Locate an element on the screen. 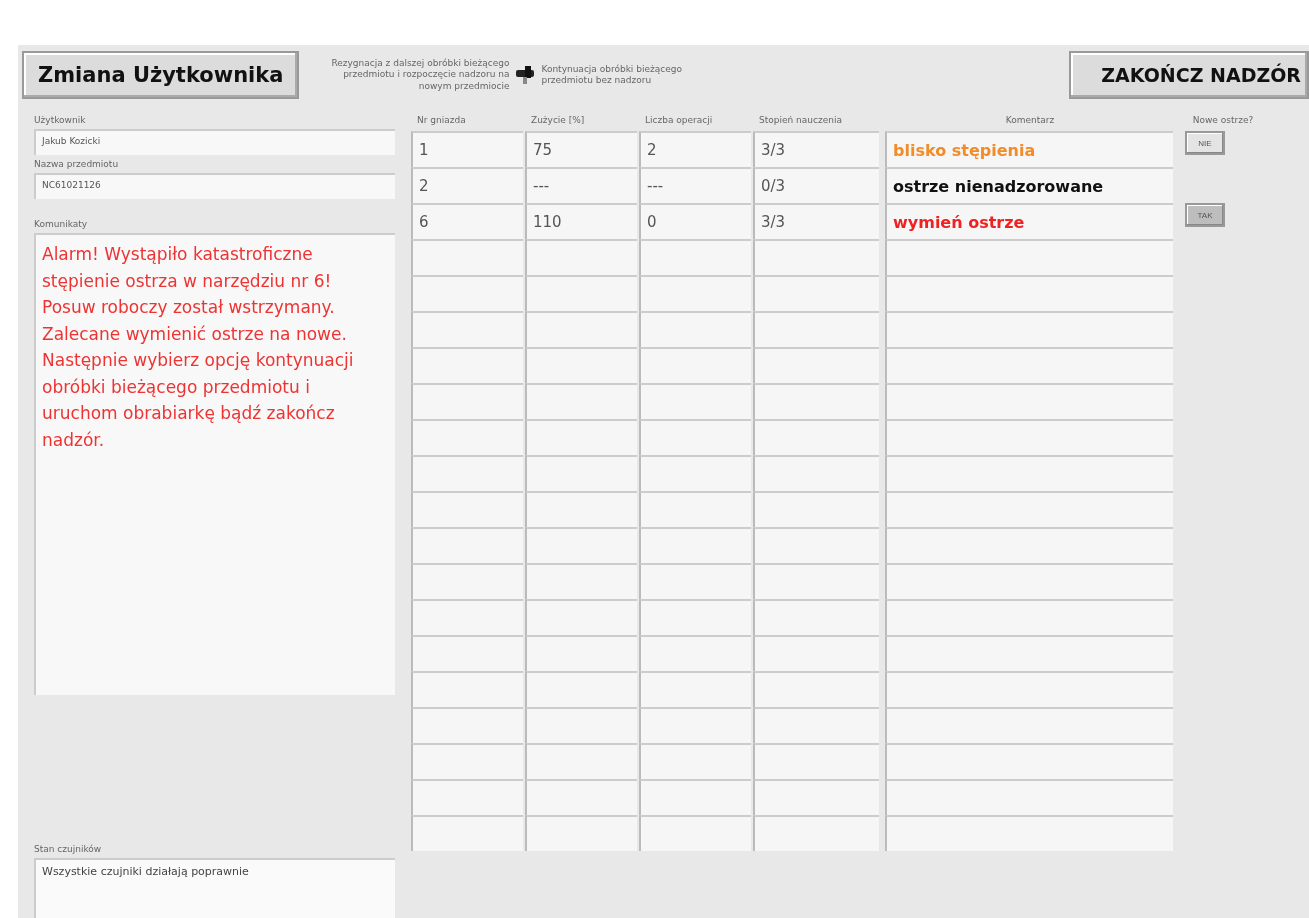 The width and height of the screenshot is (1309, 918). item-name-field: NC61021126 is located at coordinates (214, 186).